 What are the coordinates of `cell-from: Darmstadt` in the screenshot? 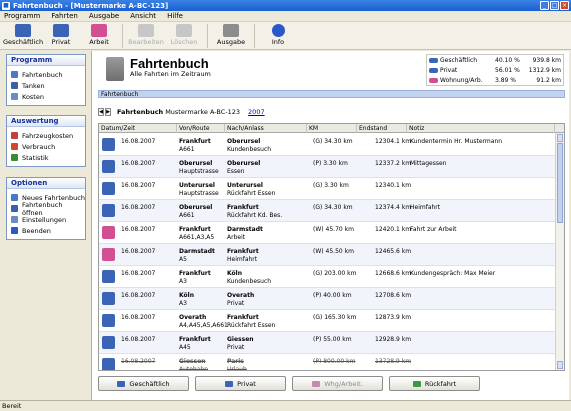 It's located at (197, 251).